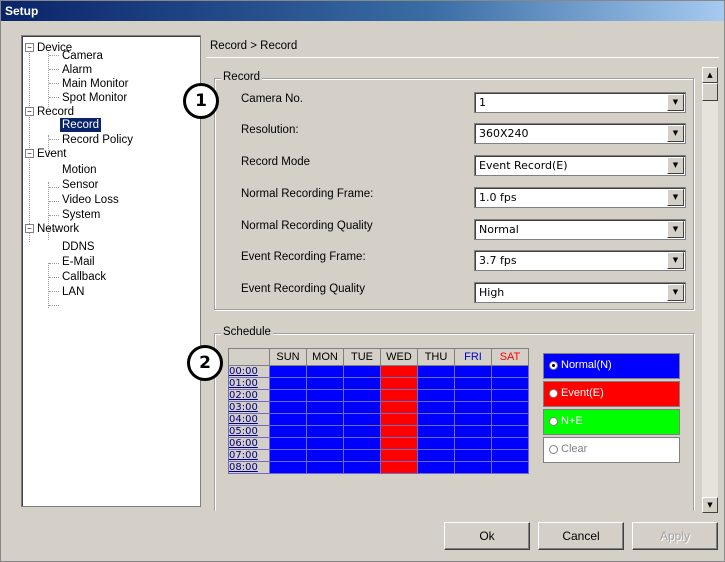  I want to click on tree-item-sensor: Sensor, so click(80, 185).